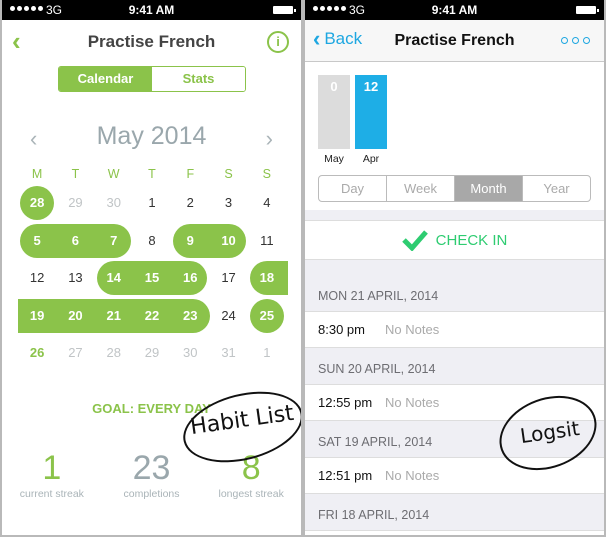 The height and width of the screenshot is (537, 606). Describe the element at coordinates (334, 112) in the screenshot. I see `bar-may: 0` at that location.